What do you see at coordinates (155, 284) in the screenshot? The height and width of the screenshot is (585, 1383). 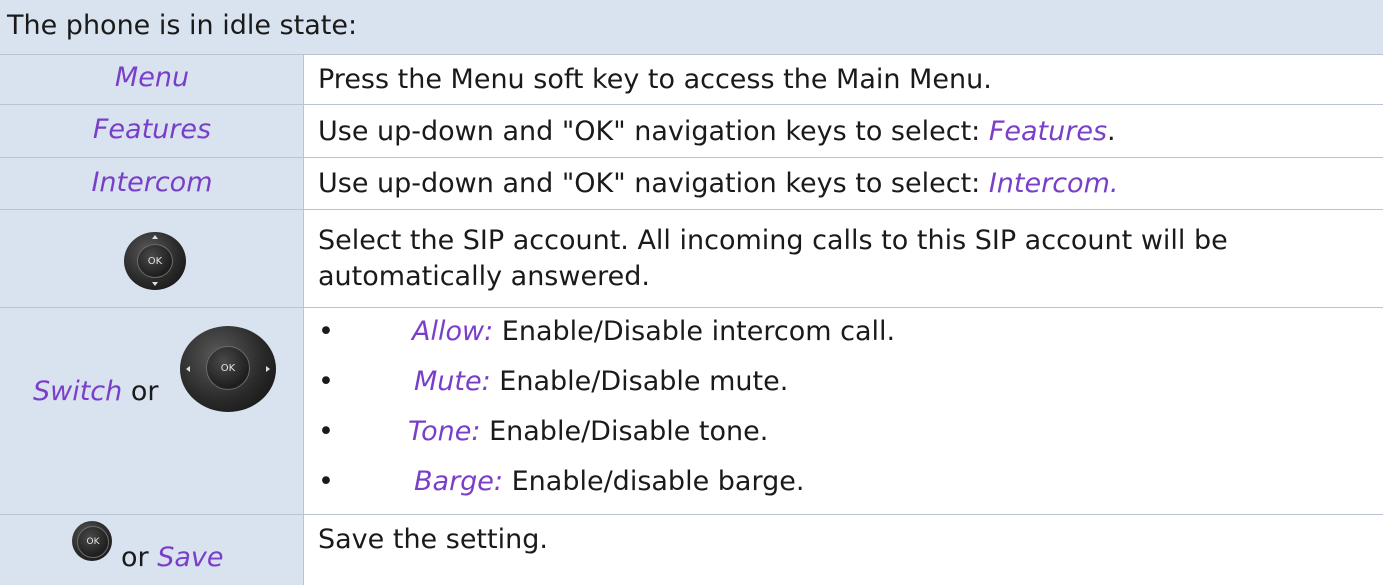 I see `down-arrow-icon` at bounding box center [155, 284].